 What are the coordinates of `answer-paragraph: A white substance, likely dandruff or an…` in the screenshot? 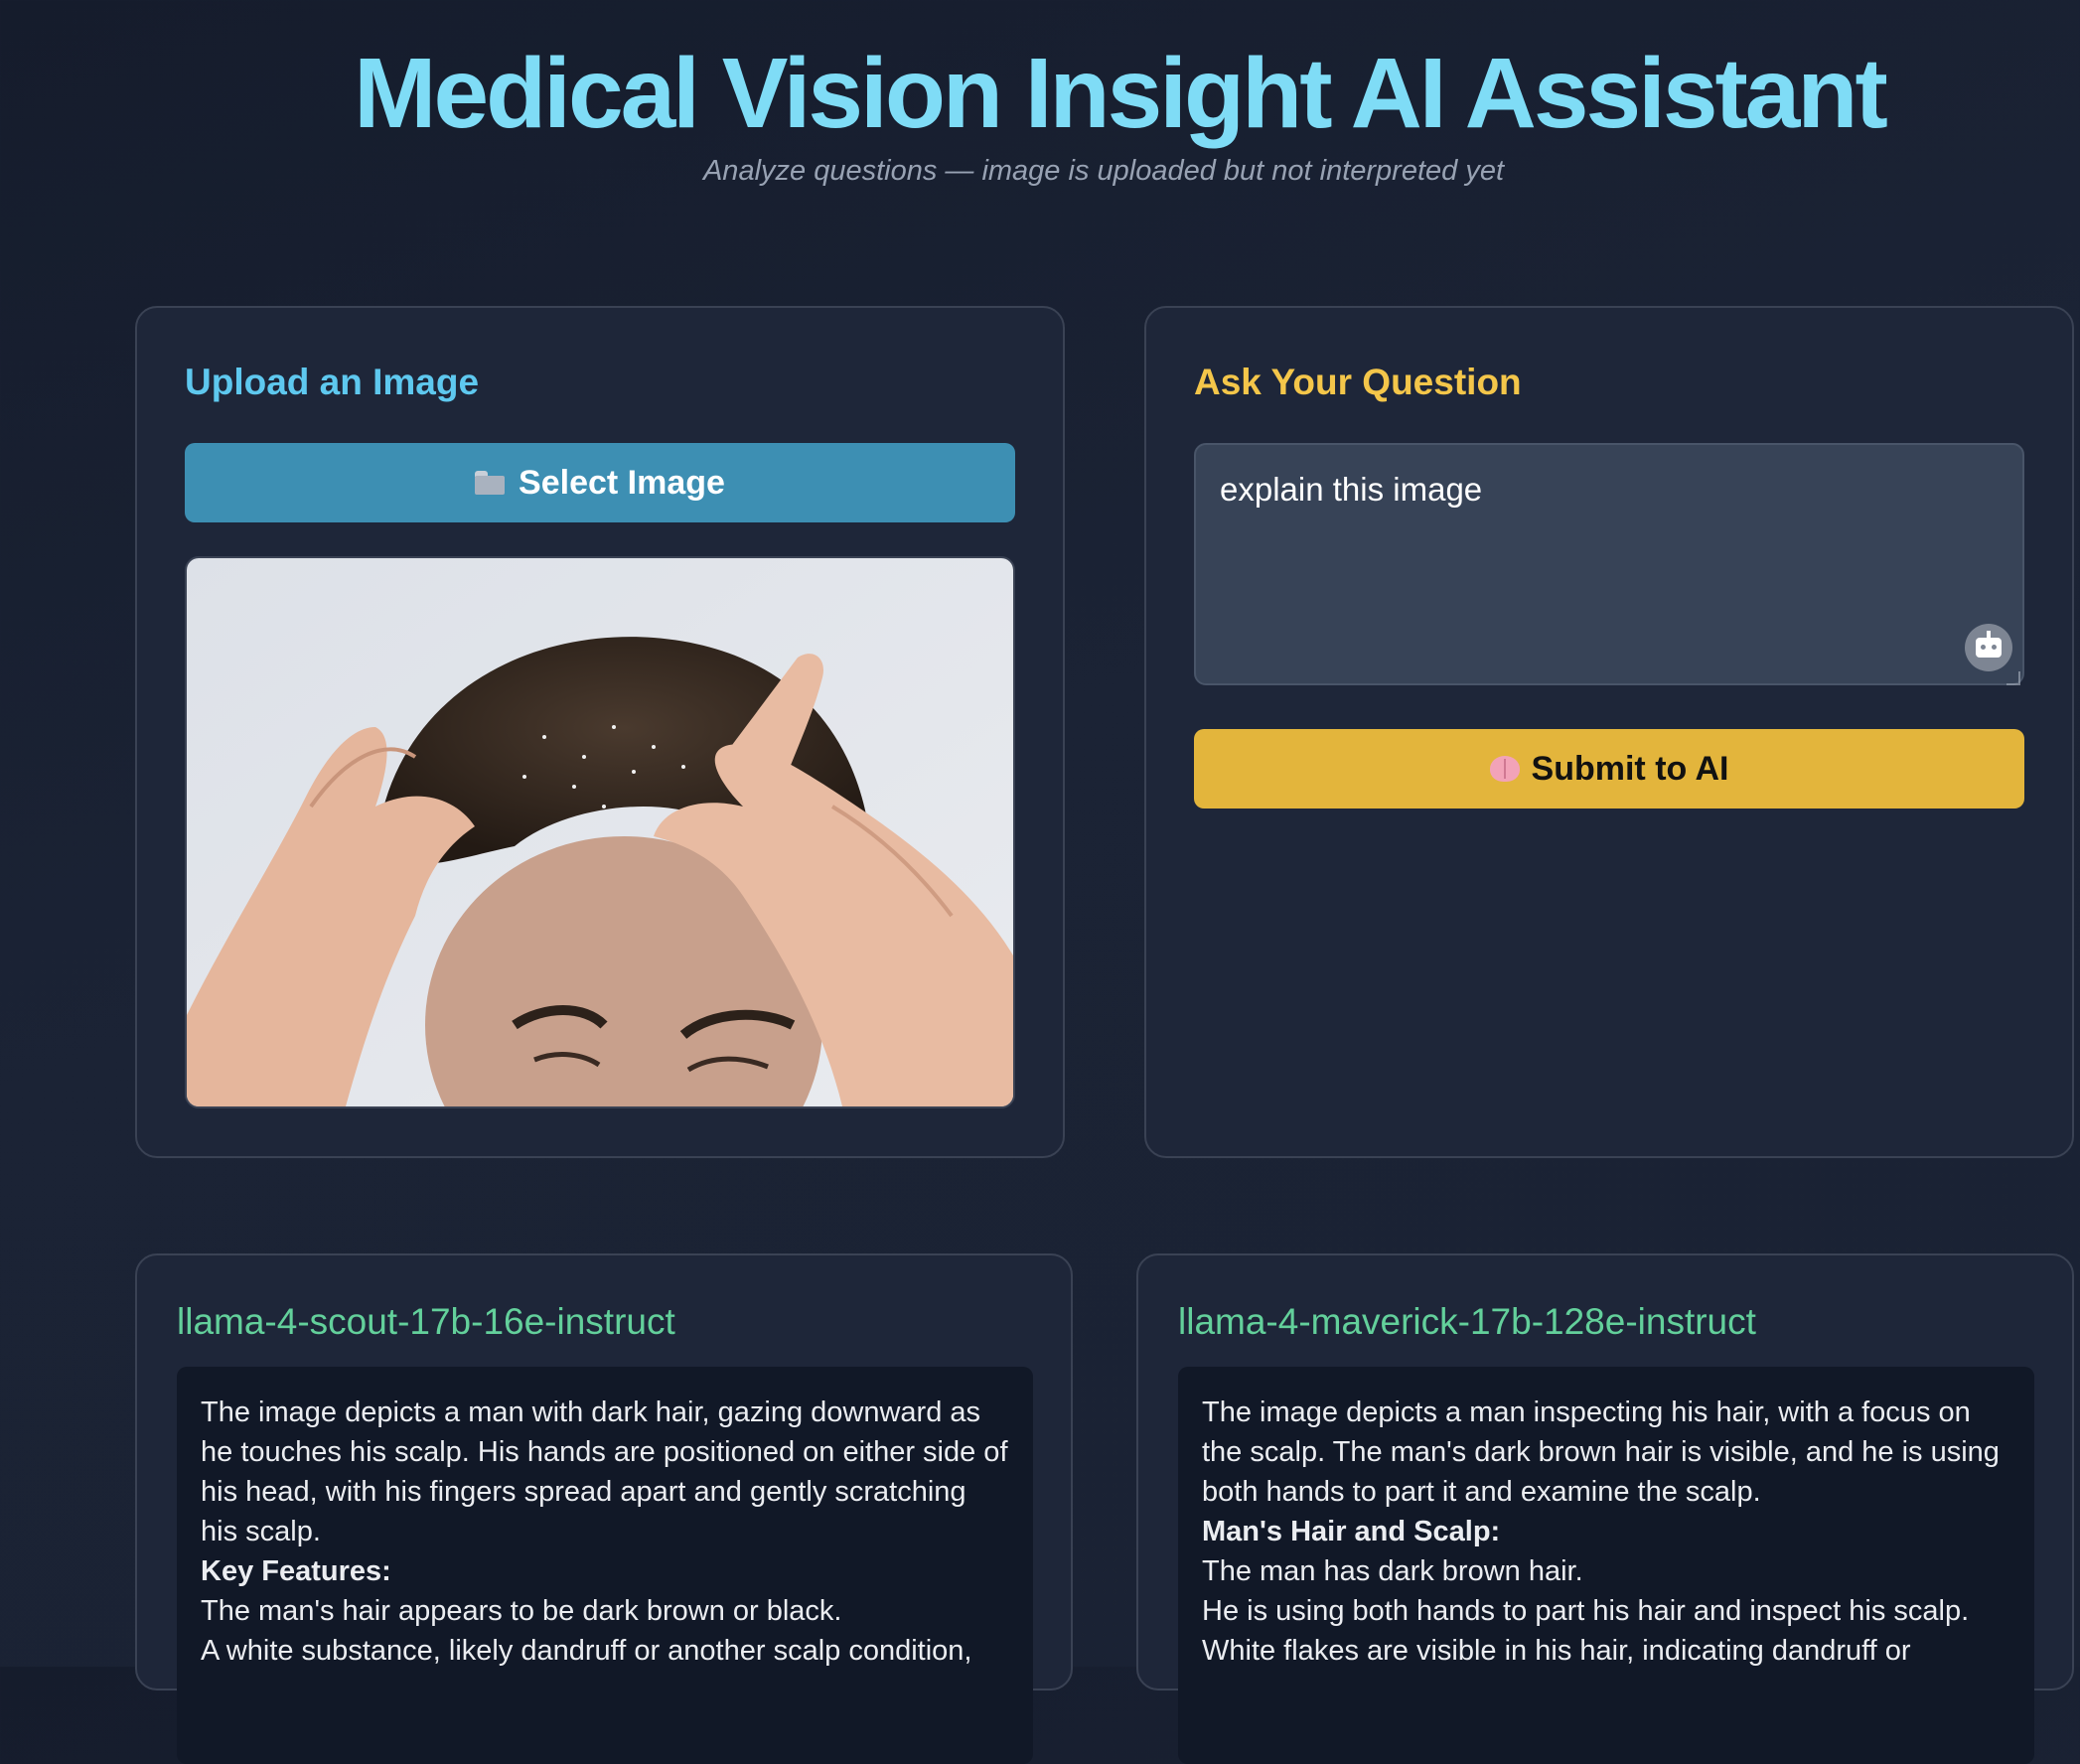 It's located at (586, 1651).